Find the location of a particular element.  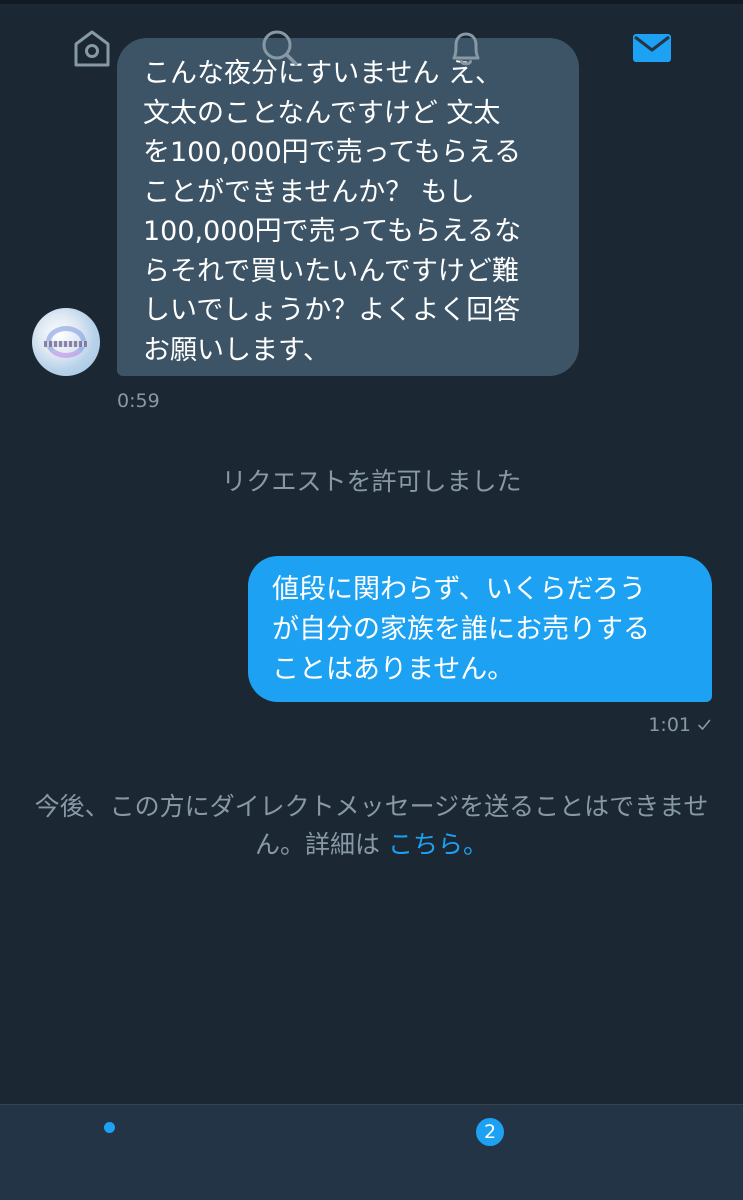

tab-notifications is located at coordinates (466, 48).